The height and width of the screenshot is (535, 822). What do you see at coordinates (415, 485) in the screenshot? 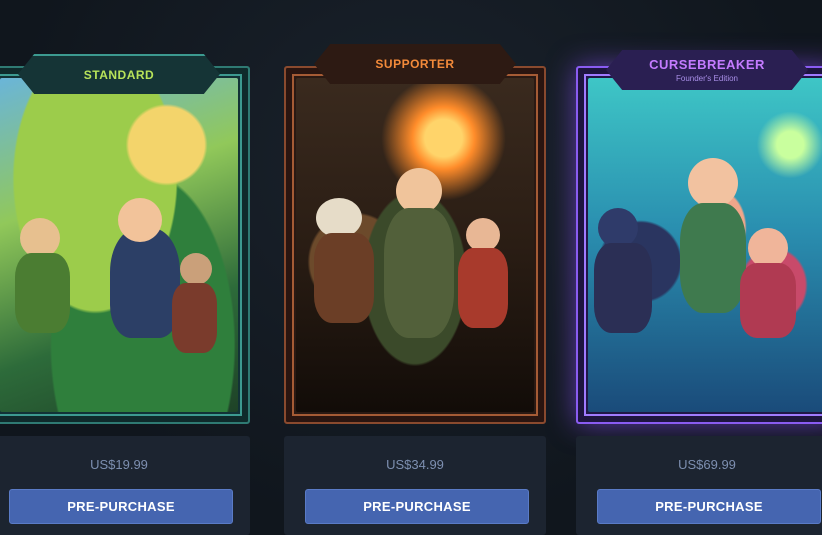
I see `price-panel: US$34.99 PRE-PURCHASE` at bounding box center [415, 485].